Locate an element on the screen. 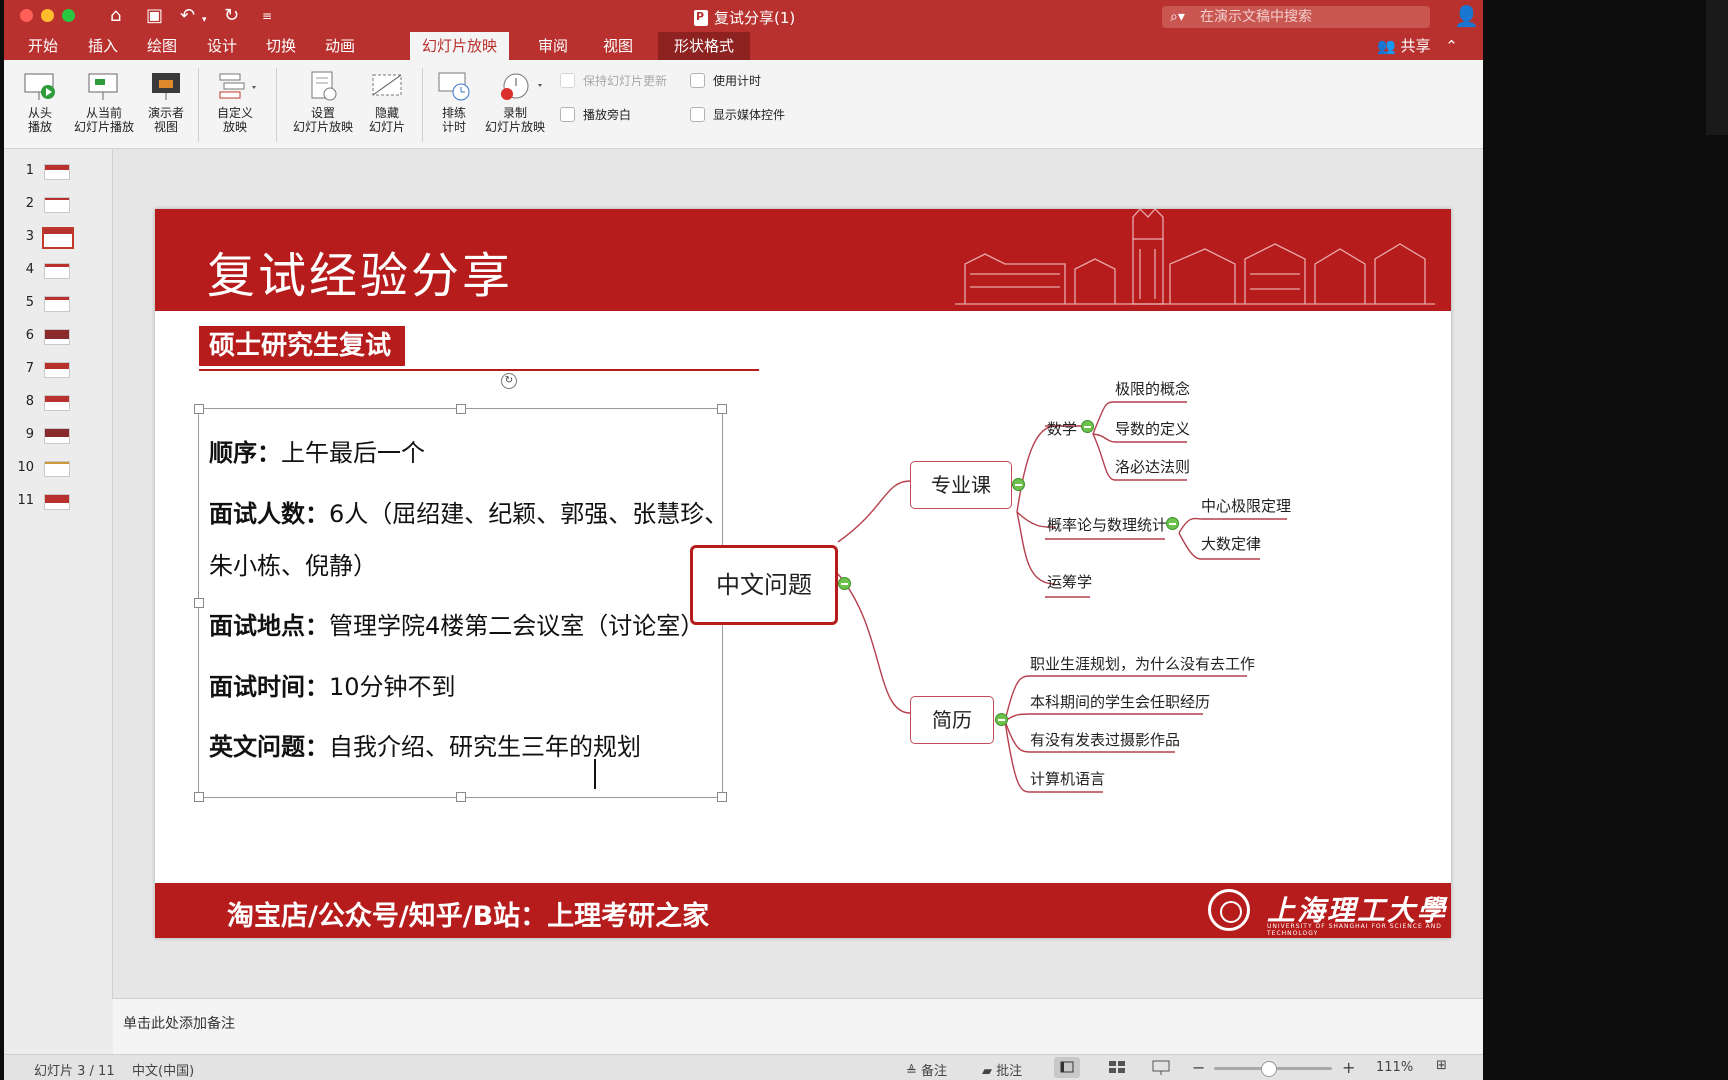 The width and height of the screenshot is (1728, 1080). slide-thumbnail: 9 is located at coordinates (54, 435).